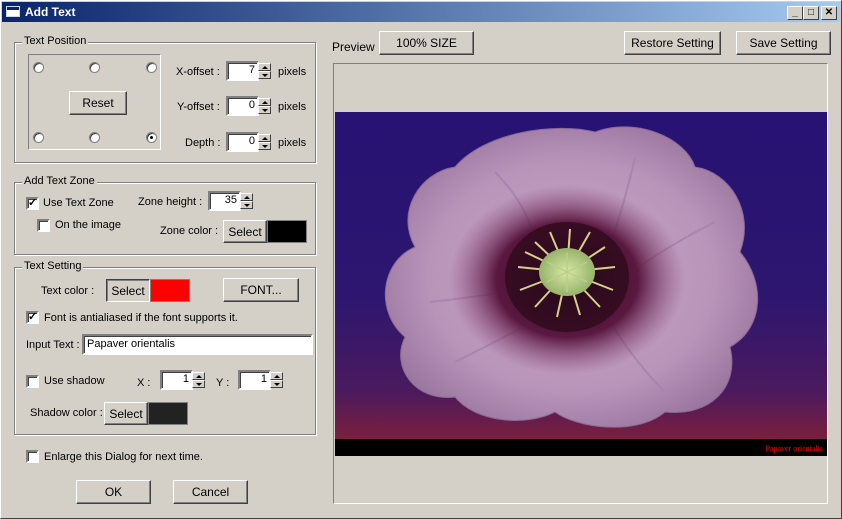 The height and width of the screenshot is (519, 842). I want to click on text-zone-legend: Add Text Zone, so click(59, 181).